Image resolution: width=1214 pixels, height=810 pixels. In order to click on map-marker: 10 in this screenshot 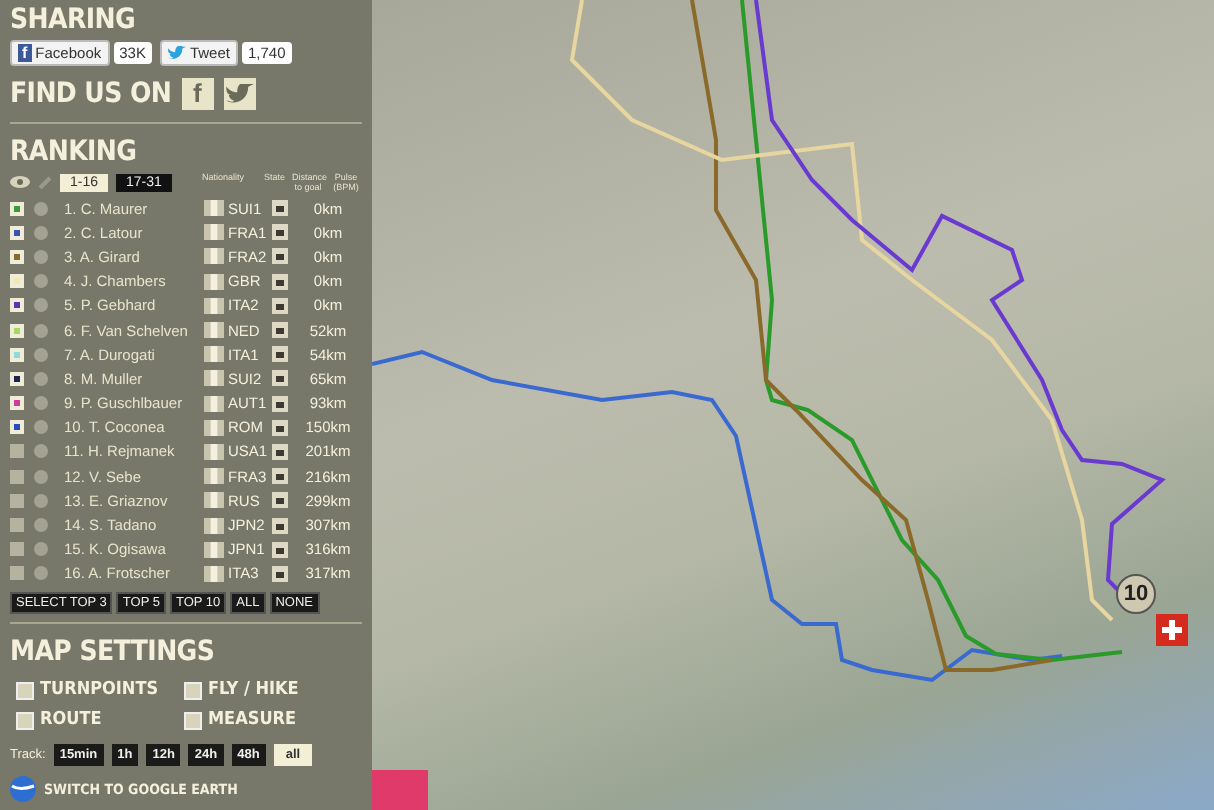, I will do `click(1136, 594)`.